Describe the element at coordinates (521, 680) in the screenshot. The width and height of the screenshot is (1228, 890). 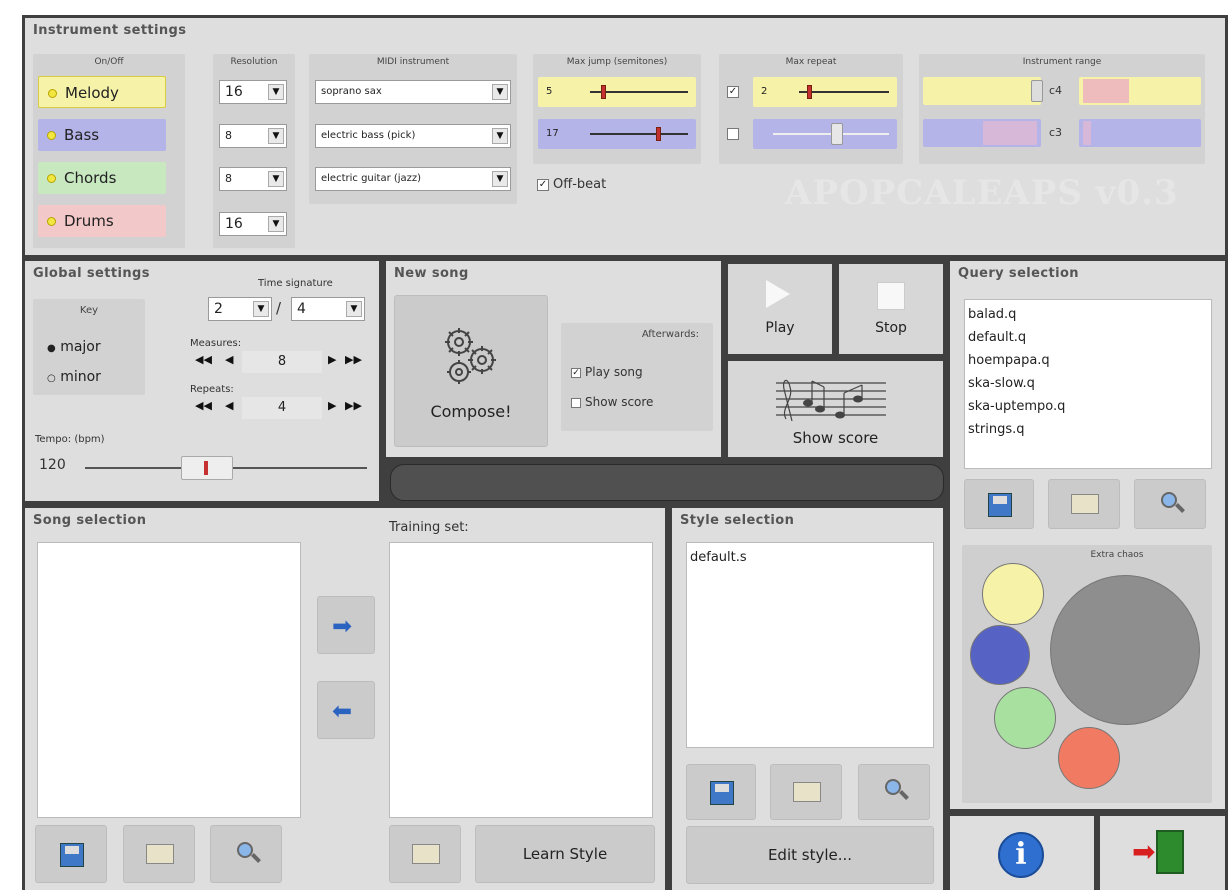
I see `training-set-list` at that location.